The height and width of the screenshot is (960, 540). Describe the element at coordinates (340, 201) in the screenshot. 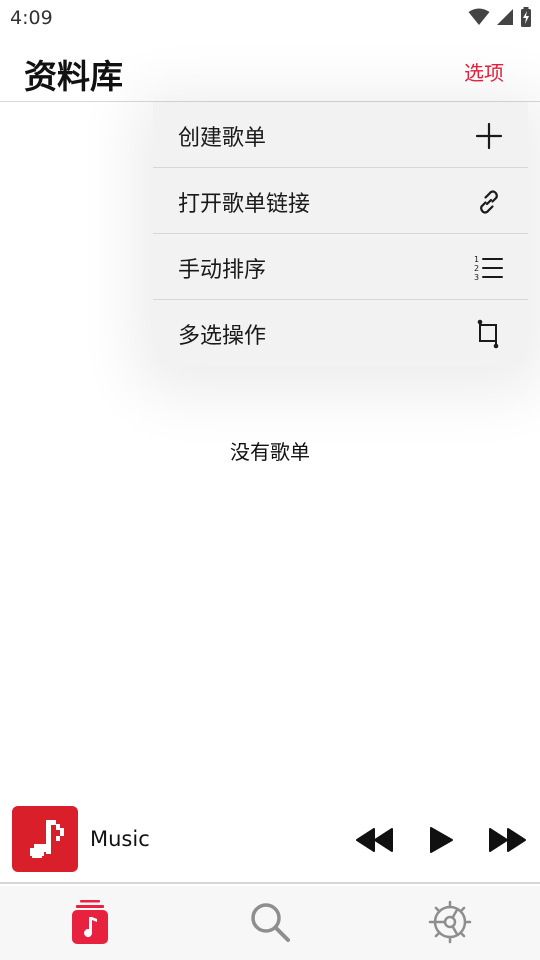

I see `menu-item-open-playlist-link: 打开歌单链接` at that location.